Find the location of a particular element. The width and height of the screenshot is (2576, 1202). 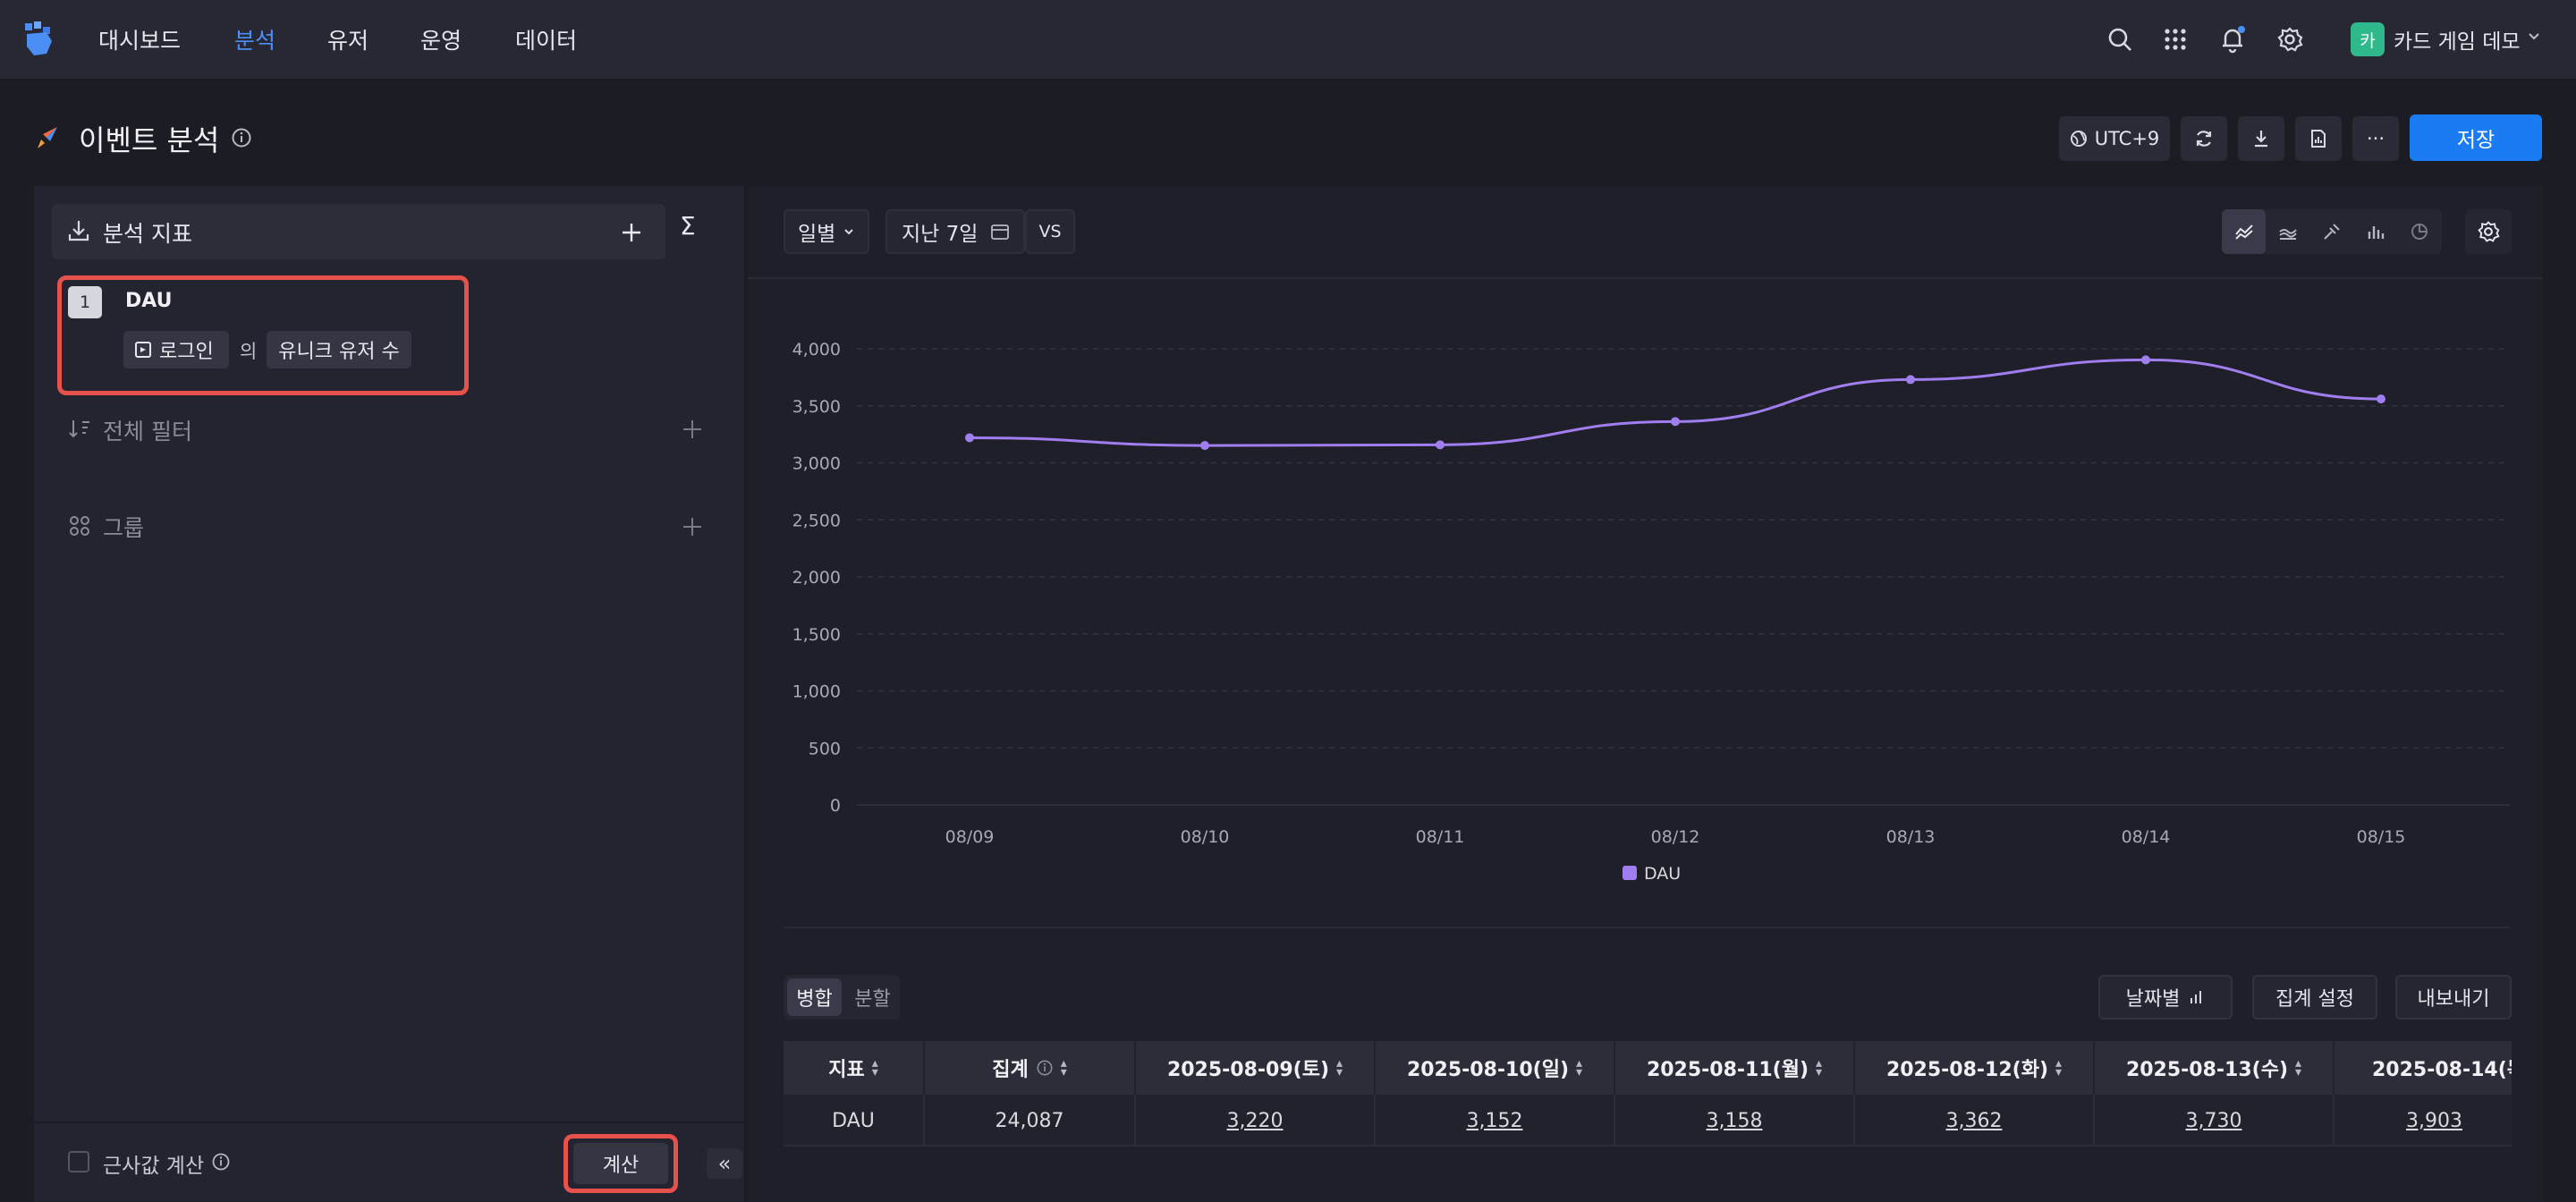

granularity-label: 일별 is located at coordinates (817, 234).